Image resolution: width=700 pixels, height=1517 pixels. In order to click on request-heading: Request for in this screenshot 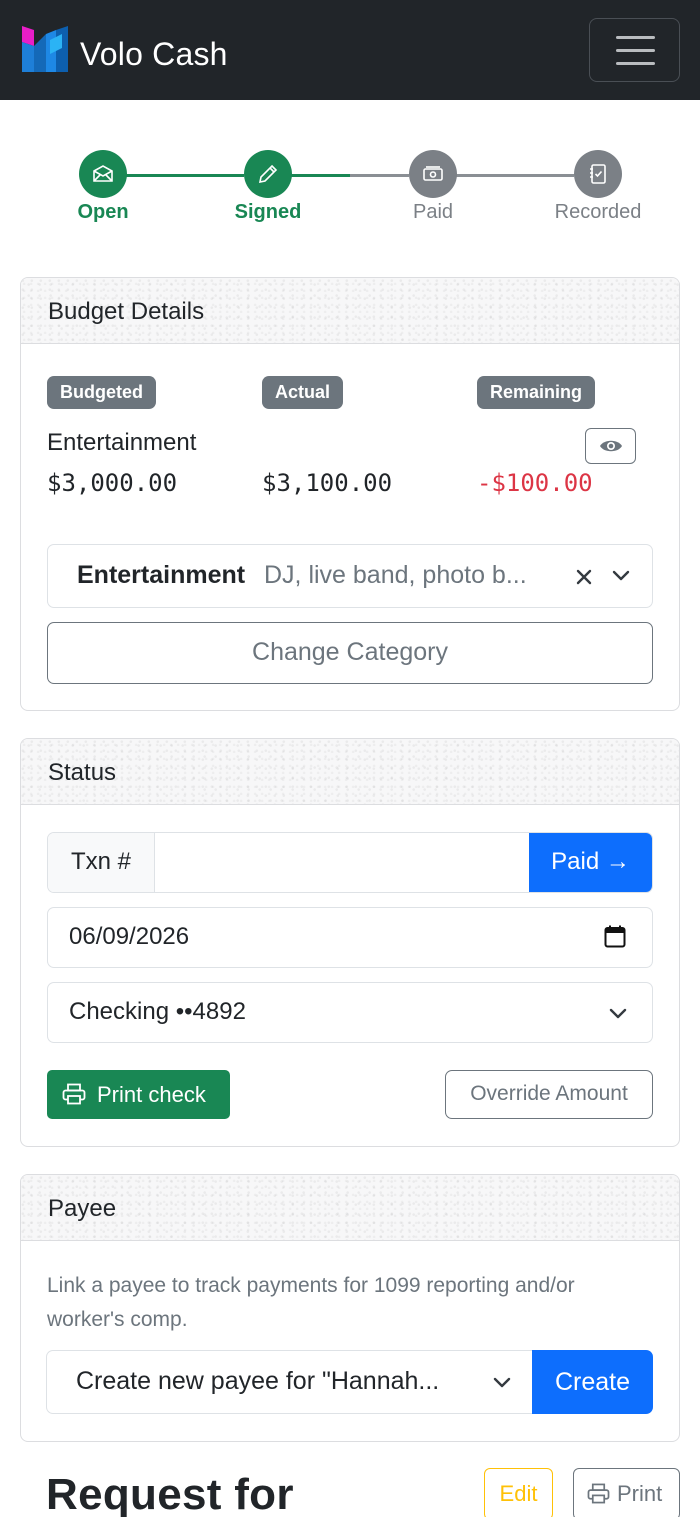, I will do `click(170, 1493)`.